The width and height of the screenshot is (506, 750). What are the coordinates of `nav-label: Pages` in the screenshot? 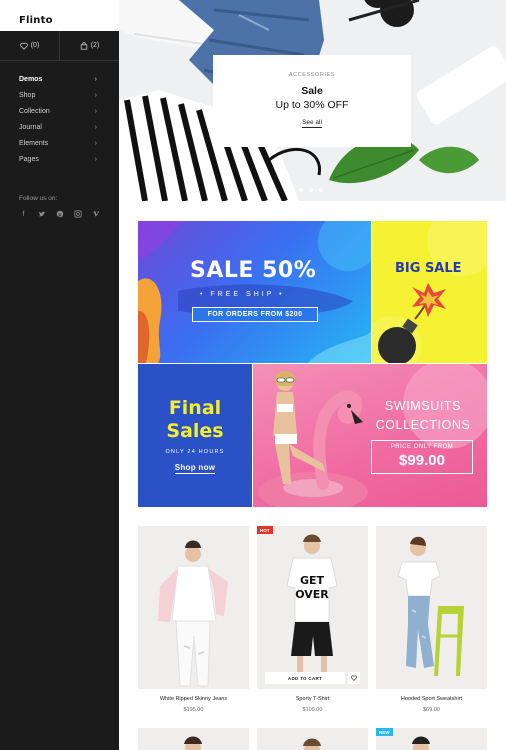 It's located at (29, 159).